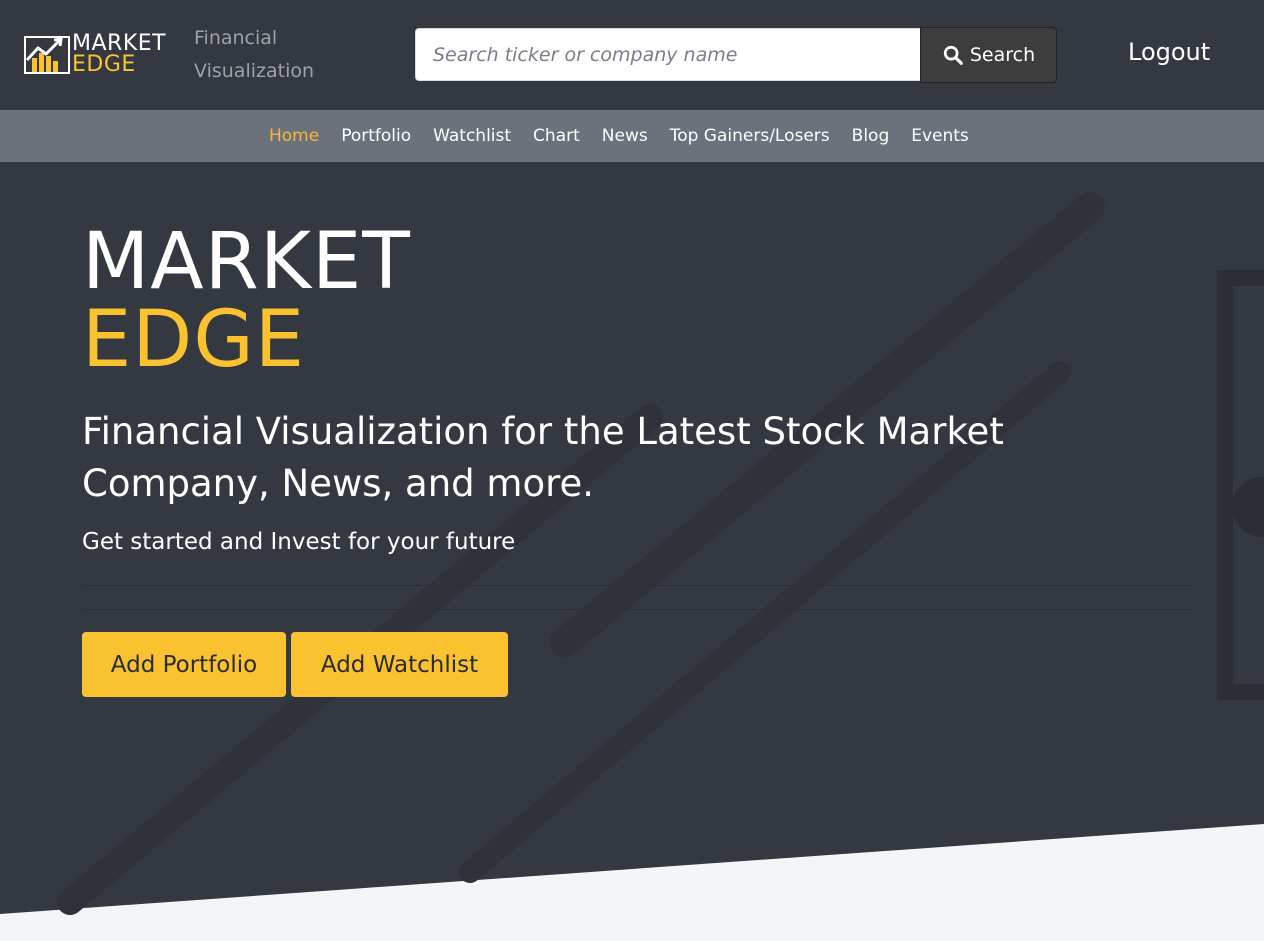 Image resolution: width=1264 pixels, height=941 pixels. What do you see at coordinates (194, 340) in the screenshot?
I see `hero-title-edge: EDGE` at bounding box center [194, 340].